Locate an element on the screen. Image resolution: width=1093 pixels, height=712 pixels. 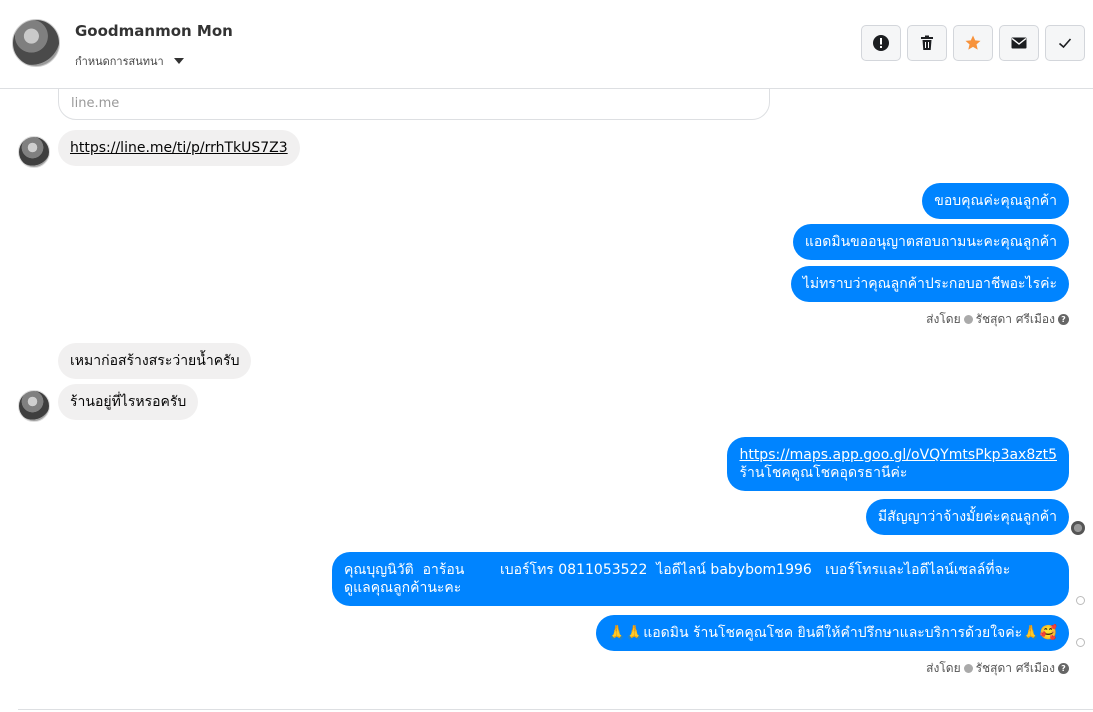
message-text: ร้านโชคคูณโชคอุดรธานีค่ะ is located at coordinates (823, 473).